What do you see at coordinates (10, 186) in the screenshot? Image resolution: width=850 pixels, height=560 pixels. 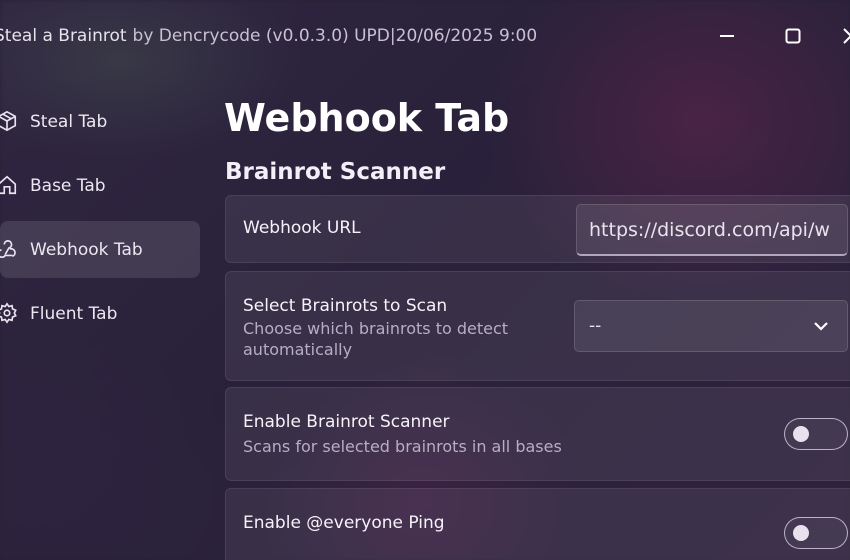 I see `home-icon` at bounding box center [10, 186].